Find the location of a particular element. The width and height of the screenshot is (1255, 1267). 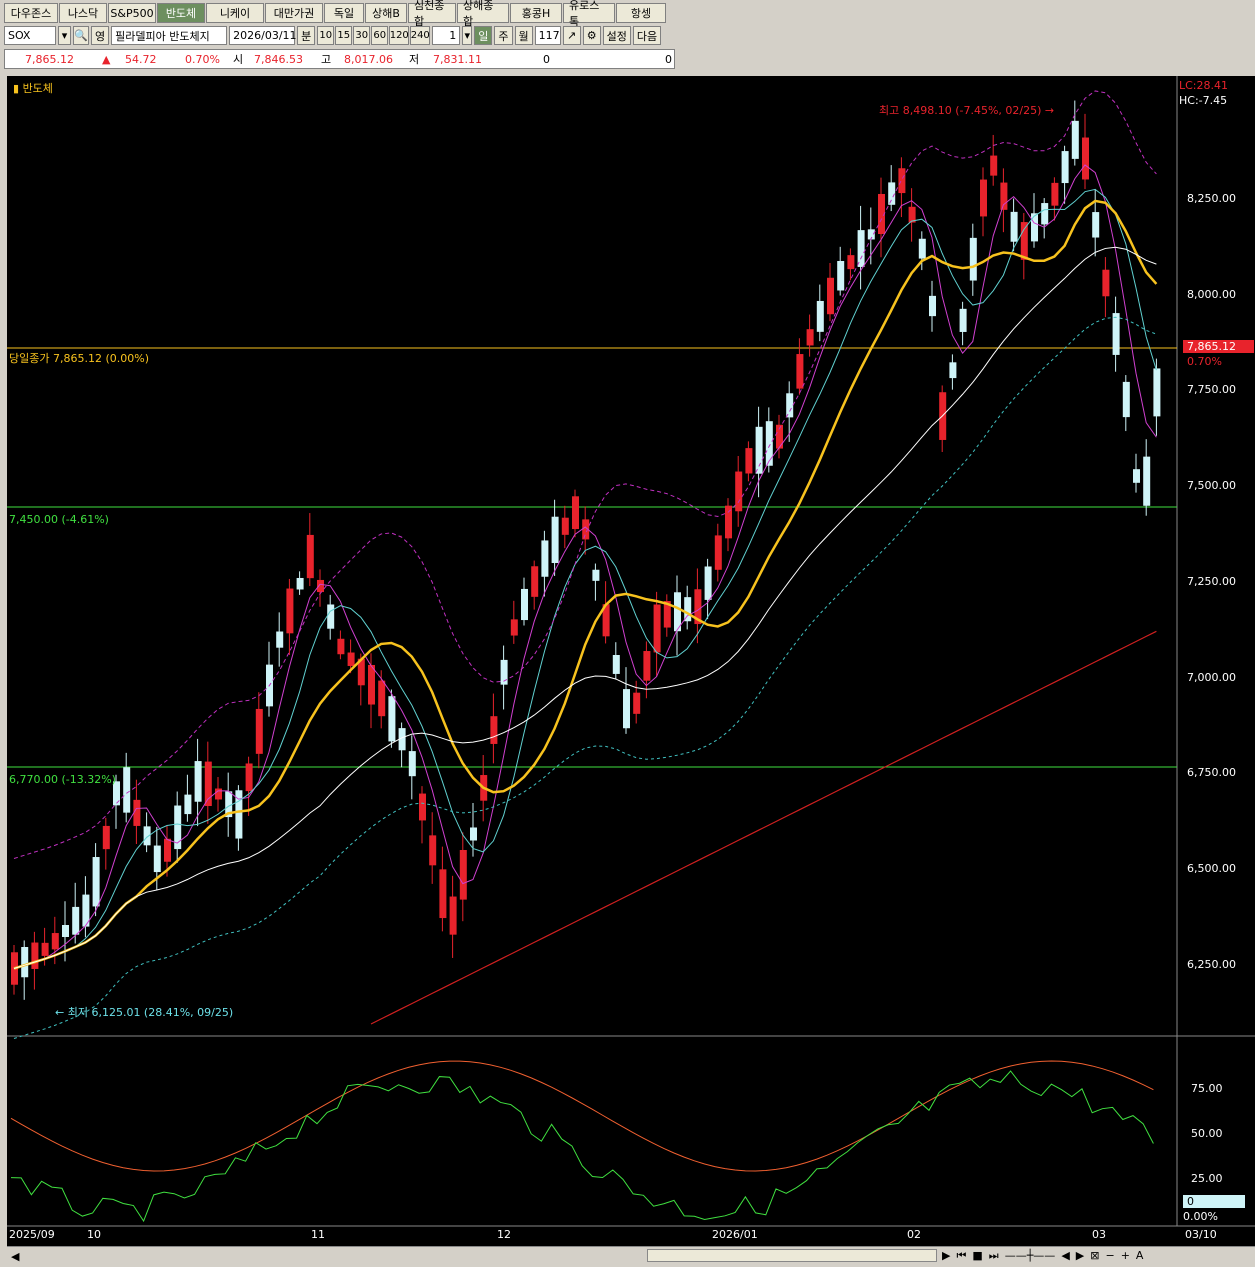

osc-pct-tag: 0.00% is located at coordinates (1200, 1216).